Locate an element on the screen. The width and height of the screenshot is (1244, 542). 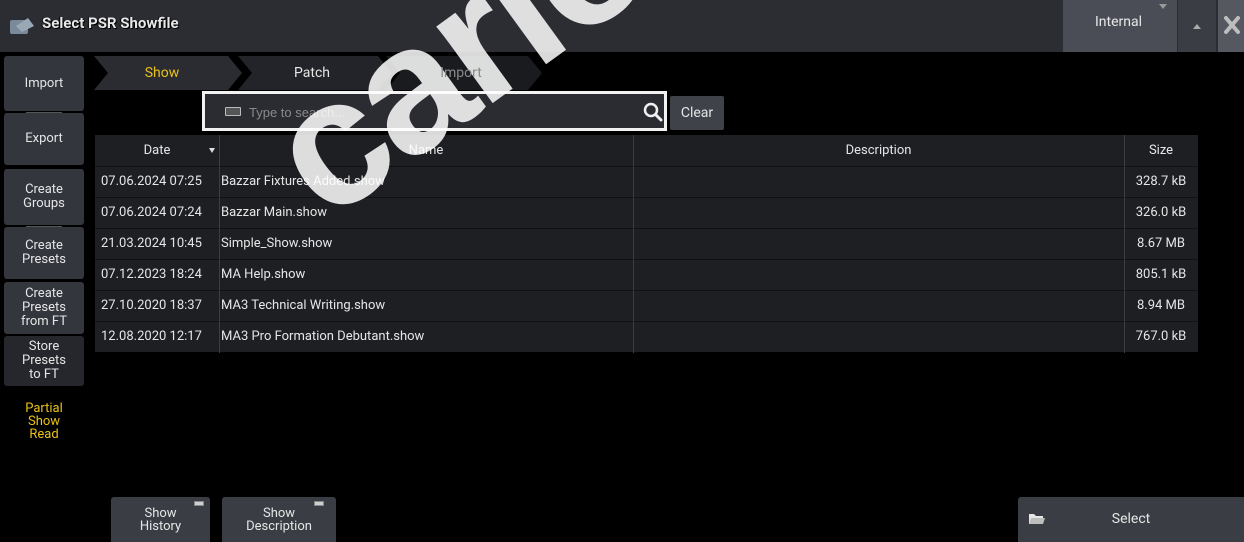
create-presets-button: Create Presets is located at coordinates (44, 253).